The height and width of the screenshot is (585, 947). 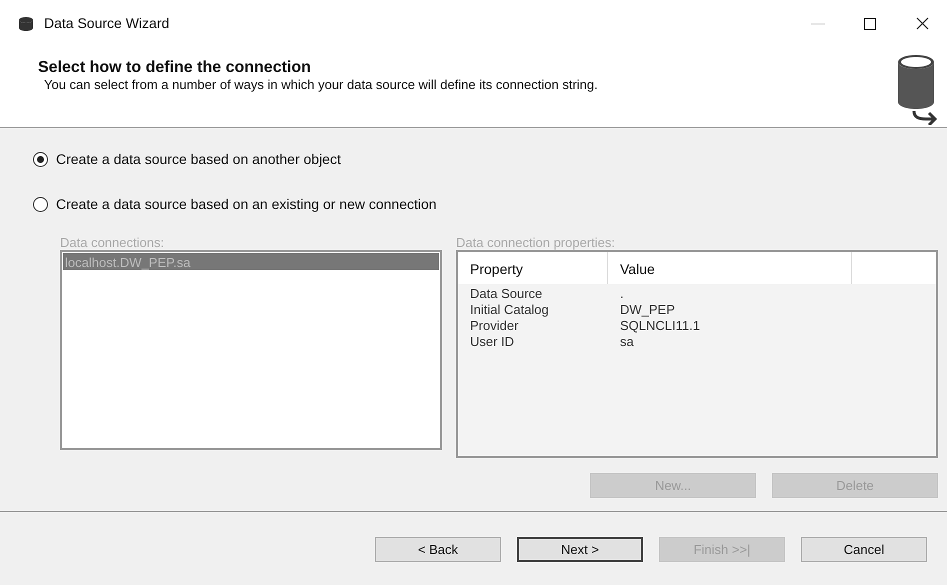 I want to click on database-arrow-icon, so click(x=918, y=89).